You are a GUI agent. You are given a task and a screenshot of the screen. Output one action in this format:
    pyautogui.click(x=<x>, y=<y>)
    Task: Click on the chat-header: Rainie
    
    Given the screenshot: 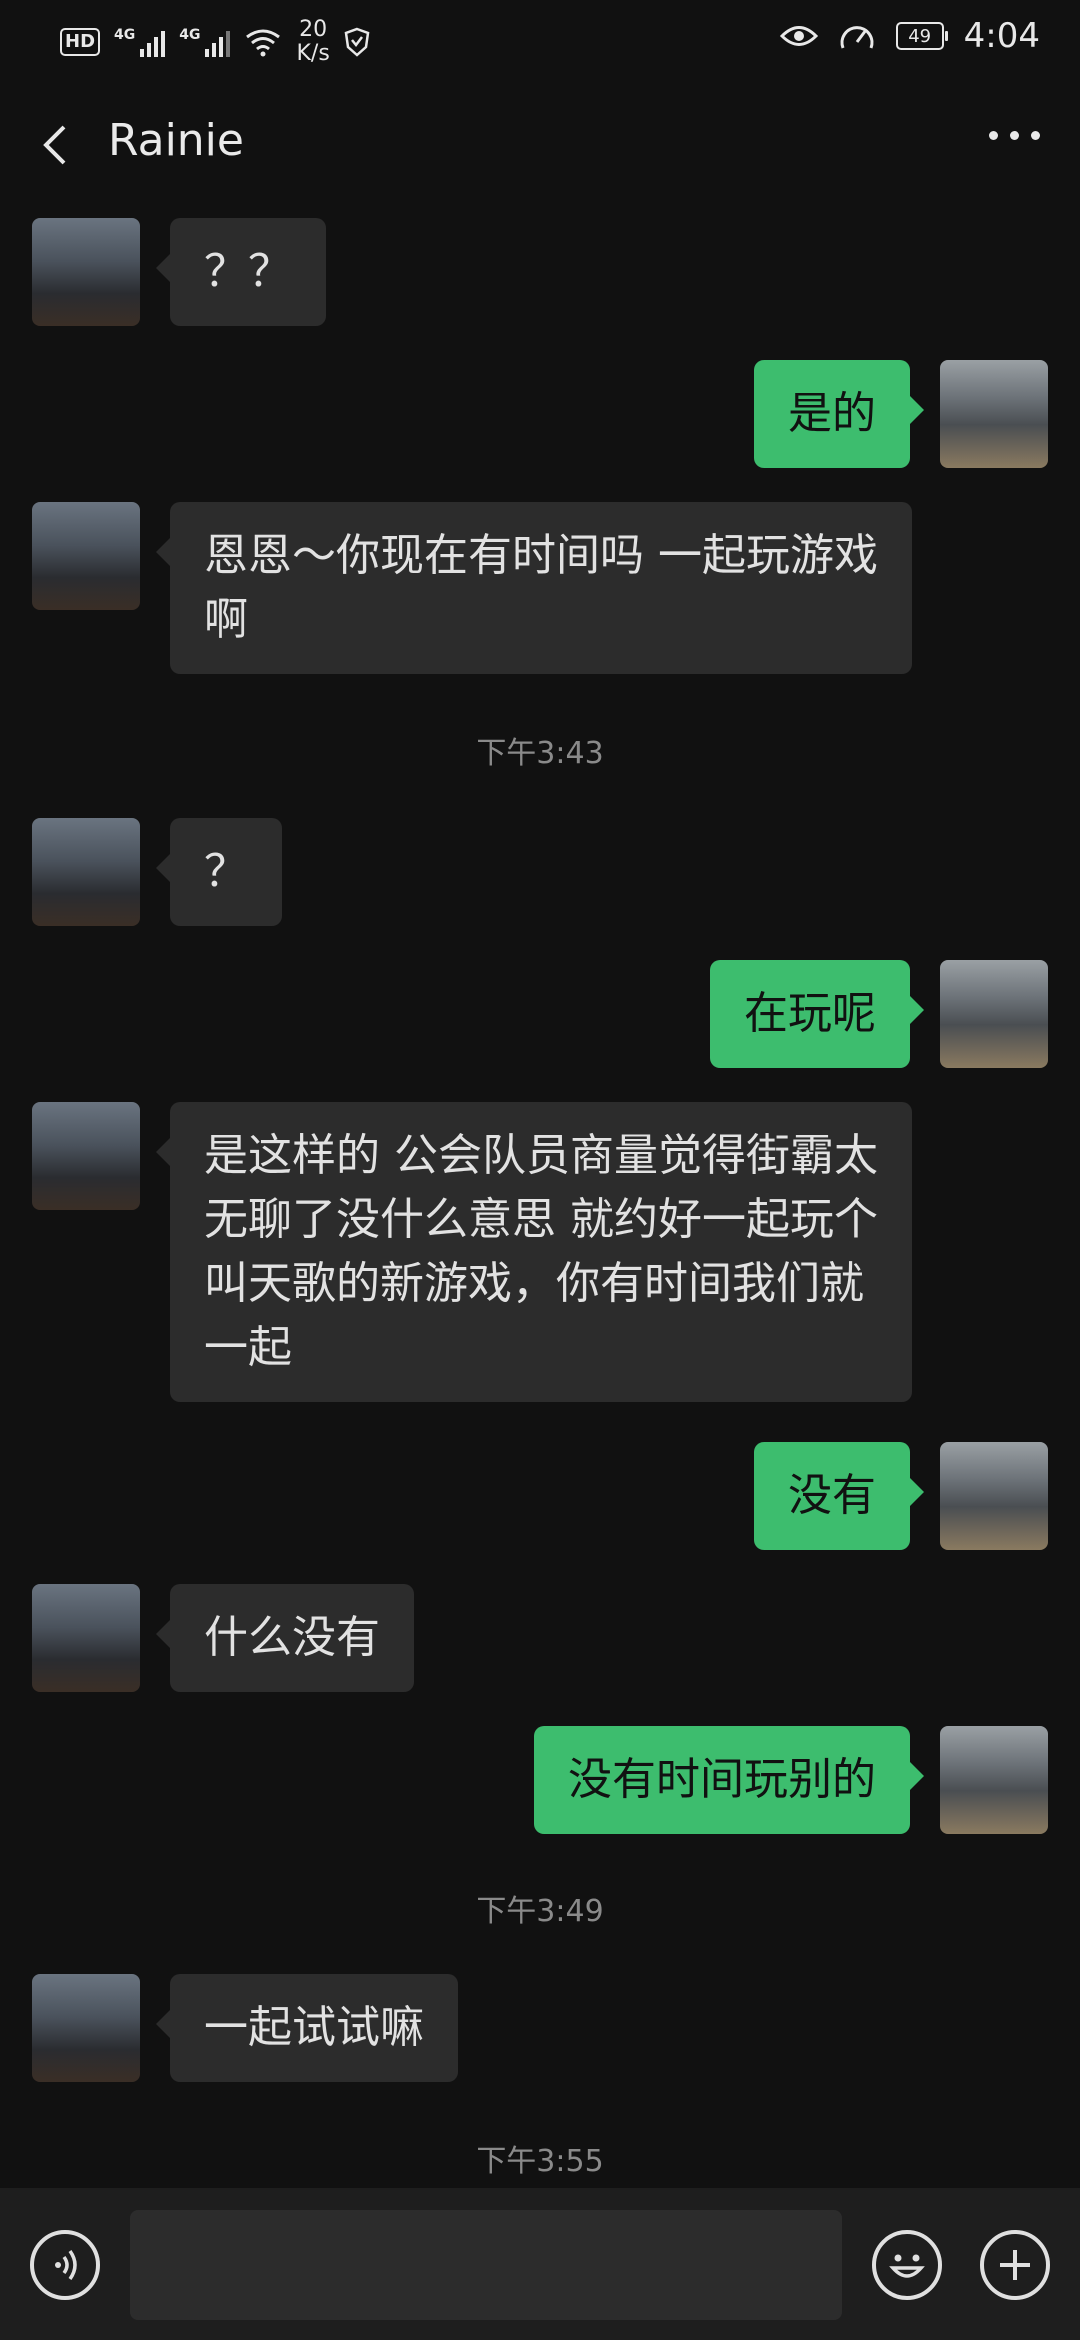 What is the action you would take?
    pyautogui.click(x=540, y=145)
    